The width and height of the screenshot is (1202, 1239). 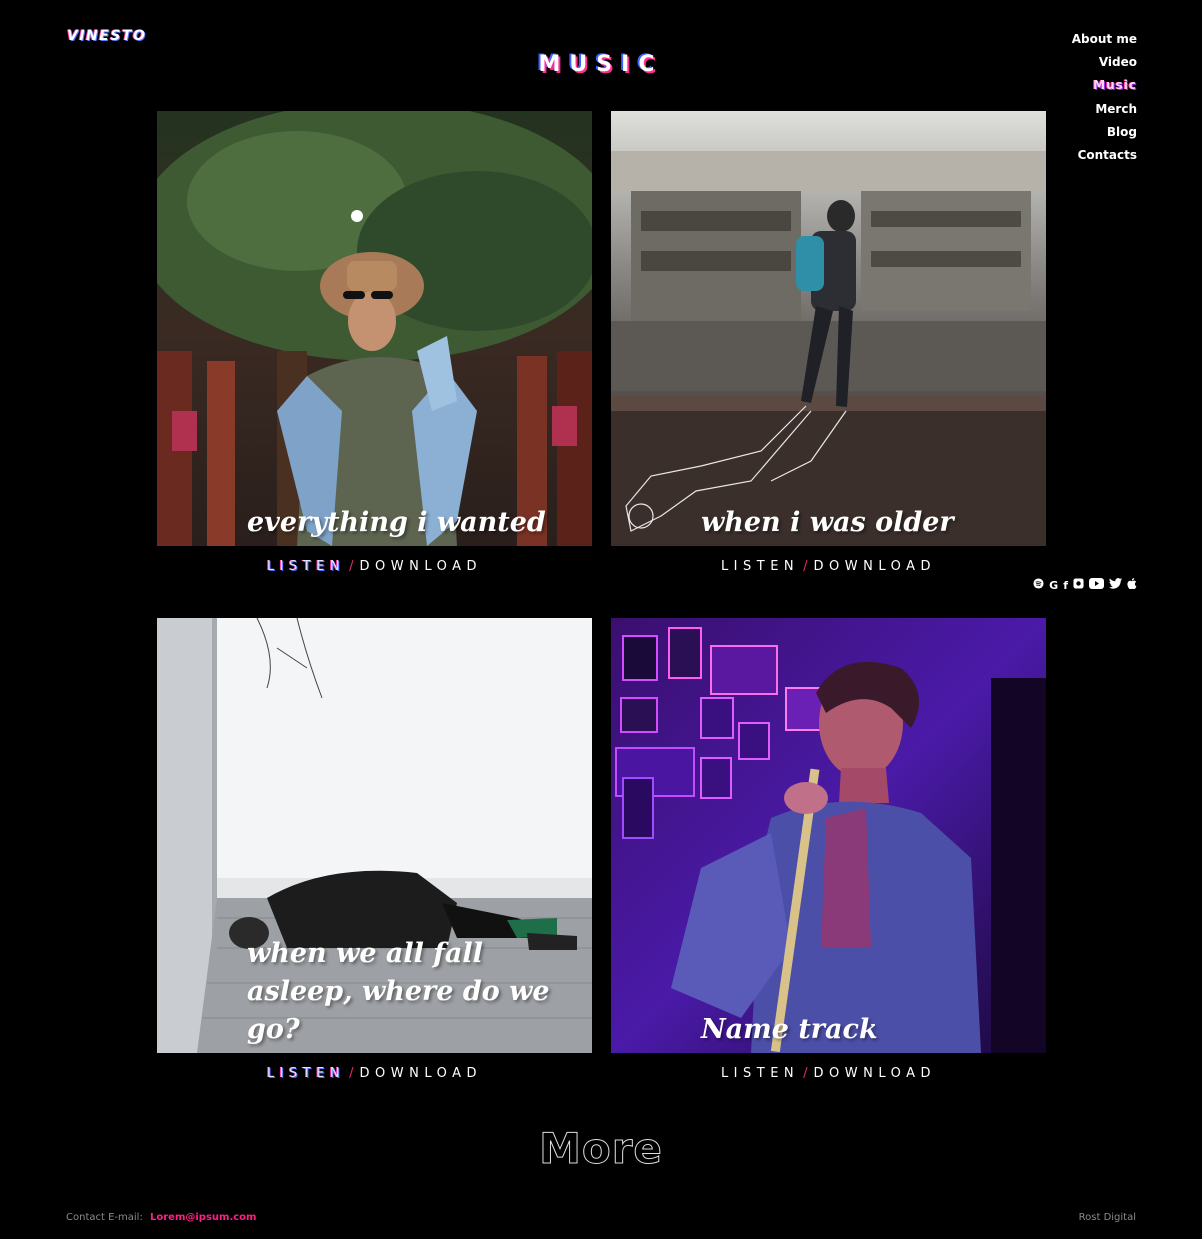 What do you see at coordinates (1104, 109) in the screenshot?
I see `nav-item-merch: Merch` at bounding box center [1104, 109].